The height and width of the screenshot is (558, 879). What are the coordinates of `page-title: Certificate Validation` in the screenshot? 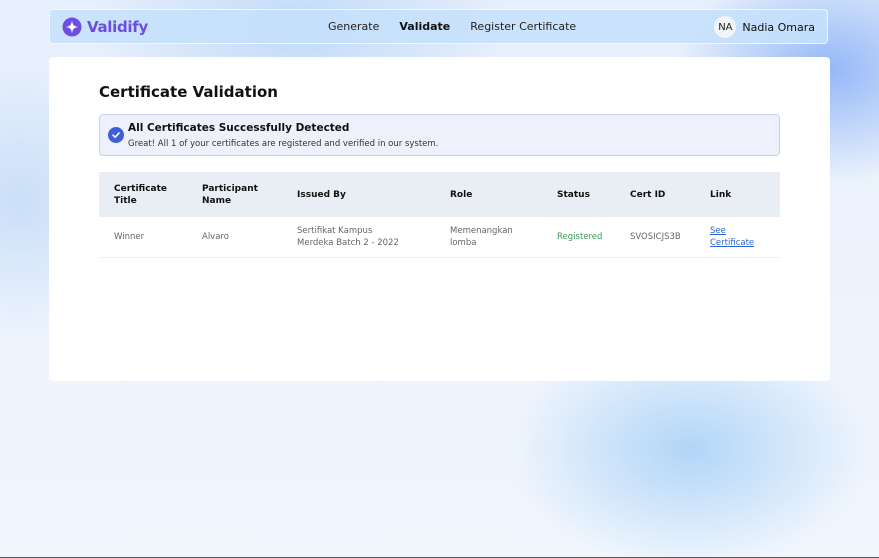 It's located at (188, 92).